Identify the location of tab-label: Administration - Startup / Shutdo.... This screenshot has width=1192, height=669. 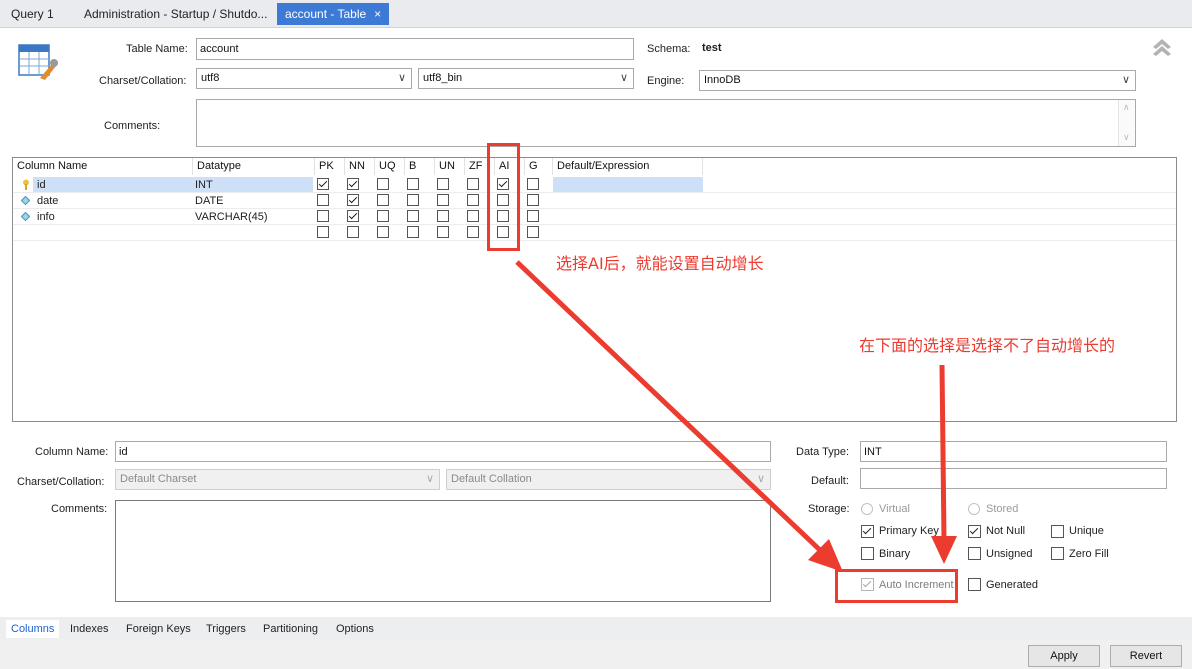
(176, 14).